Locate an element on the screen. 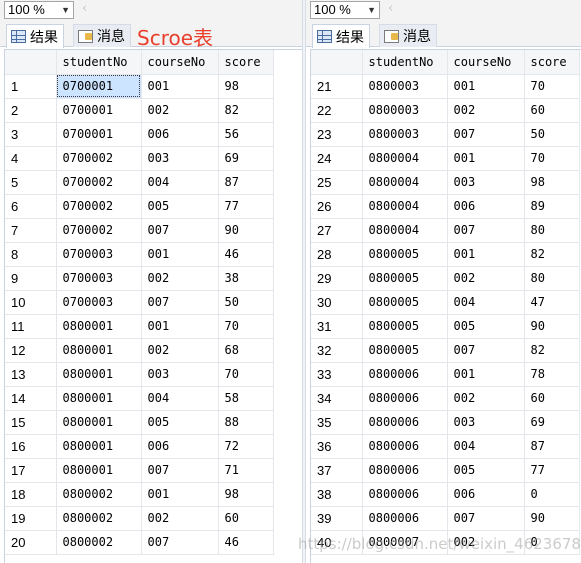 Image resolution: width=581 pixels, height=563 pixels. table-row: 13 0800001 003 70 is located at coordinates (139, 374).